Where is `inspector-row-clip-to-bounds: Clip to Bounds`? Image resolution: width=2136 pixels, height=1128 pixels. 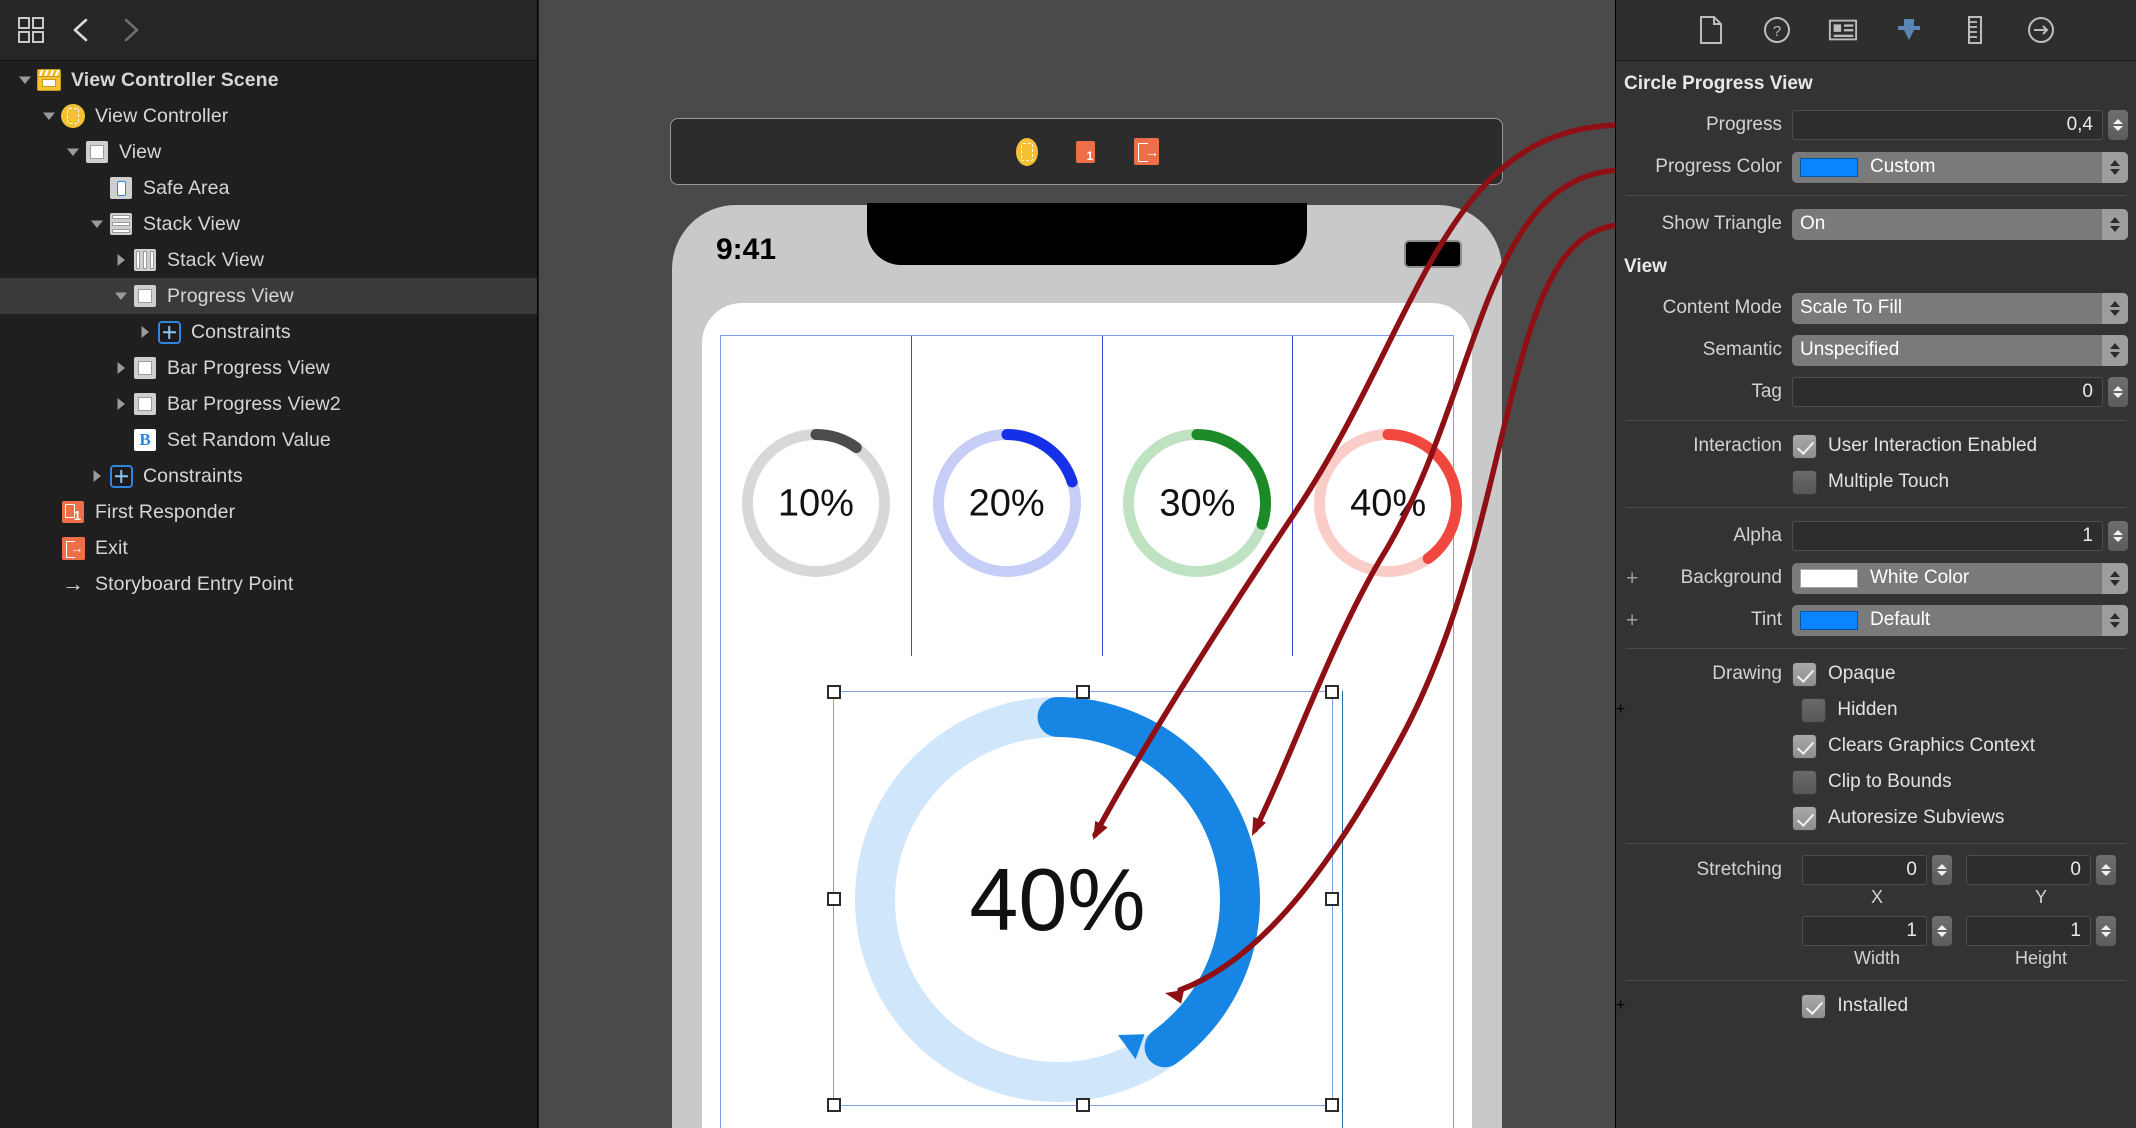 inspector-row-clip-to-bounds: Clip to Bounds is located at coordinates (1876, 782).